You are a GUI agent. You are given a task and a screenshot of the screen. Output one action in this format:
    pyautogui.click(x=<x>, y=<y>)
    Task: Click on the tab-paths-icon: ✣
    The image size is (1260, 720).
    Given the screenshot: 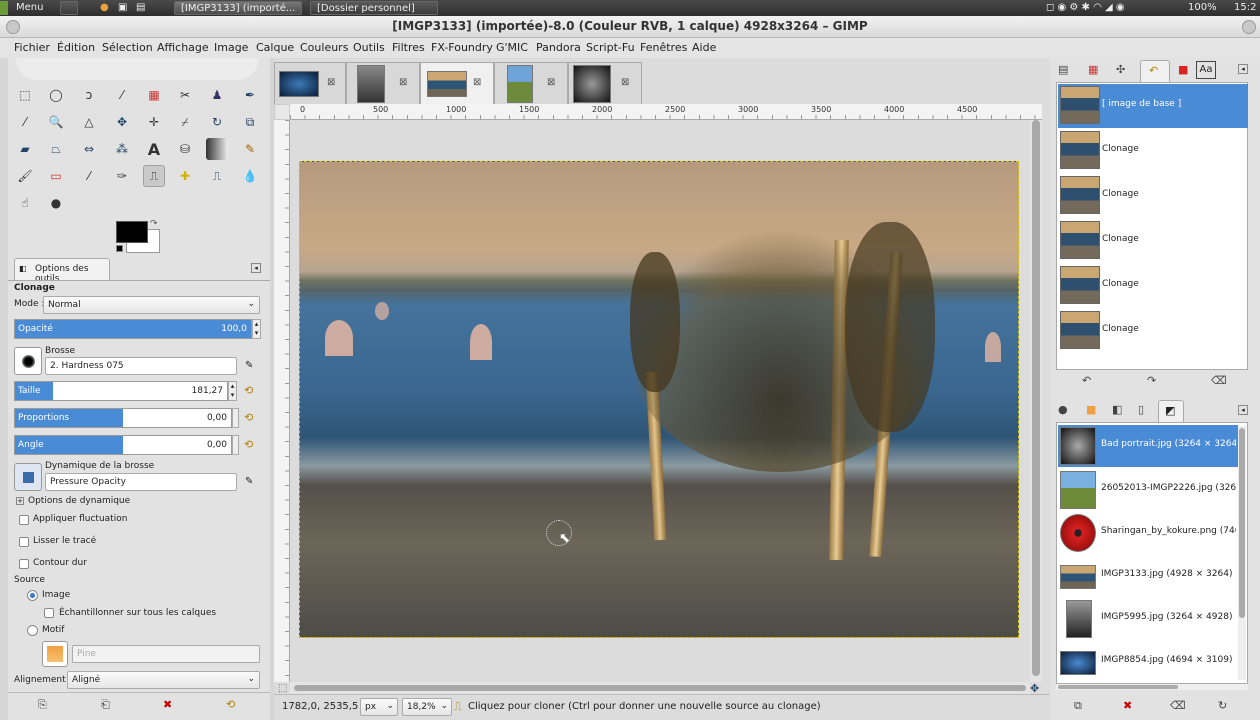 What is the action you would take?
    pyautogui.click(x=1120, y=69)
    